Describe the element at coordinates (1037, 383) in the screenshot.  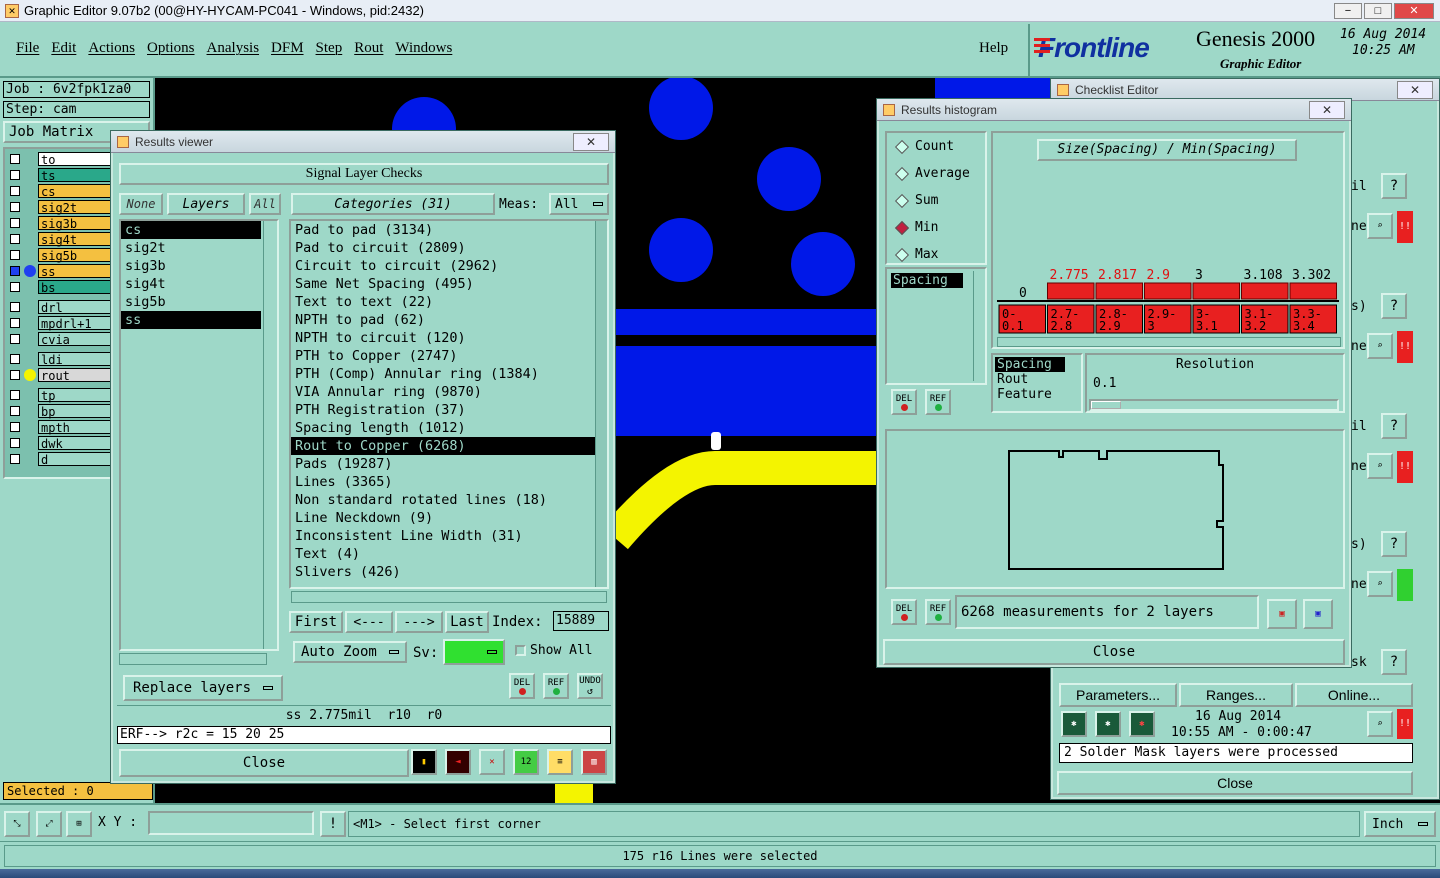
I see `attribute-type-list: Spacing Rout Feature` at that location.